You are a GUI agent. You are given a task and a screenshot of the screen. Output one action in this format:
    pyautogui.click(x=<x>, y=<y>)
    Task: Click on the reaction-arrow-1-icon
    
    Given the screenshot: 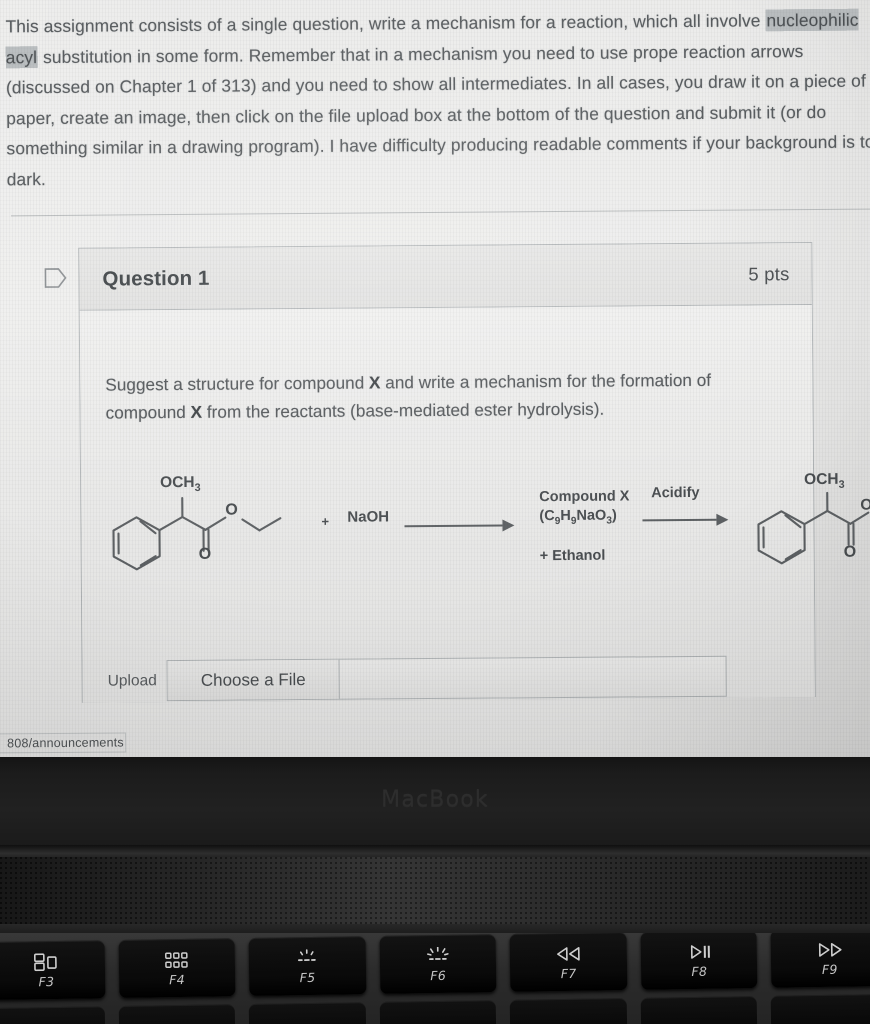 What is the action you would take?
    pyautogui.click(x=459, y=525)
    